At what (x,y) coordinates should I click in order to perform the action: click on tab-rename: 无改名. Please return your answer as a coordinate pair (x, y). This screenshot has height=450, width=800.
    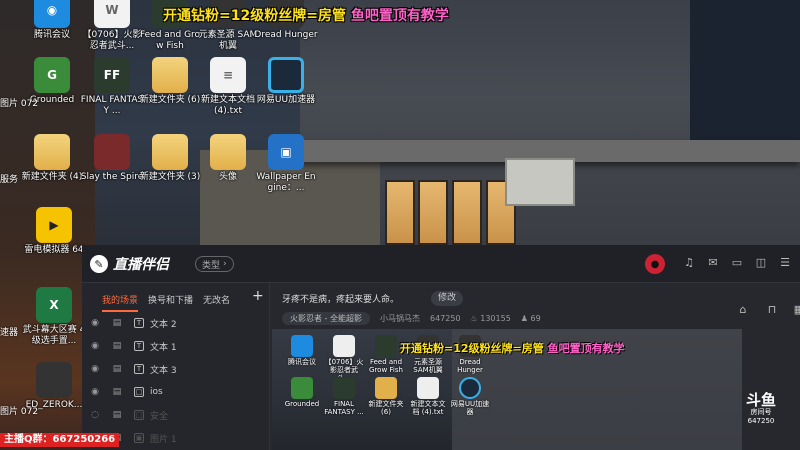
    Looking at the image, I should click on (216, 302).